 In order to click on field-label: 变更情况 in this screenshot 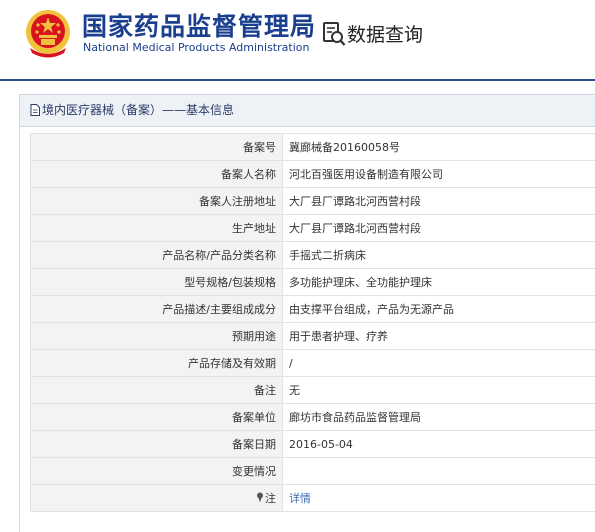, I will do `click(157, 471)`.